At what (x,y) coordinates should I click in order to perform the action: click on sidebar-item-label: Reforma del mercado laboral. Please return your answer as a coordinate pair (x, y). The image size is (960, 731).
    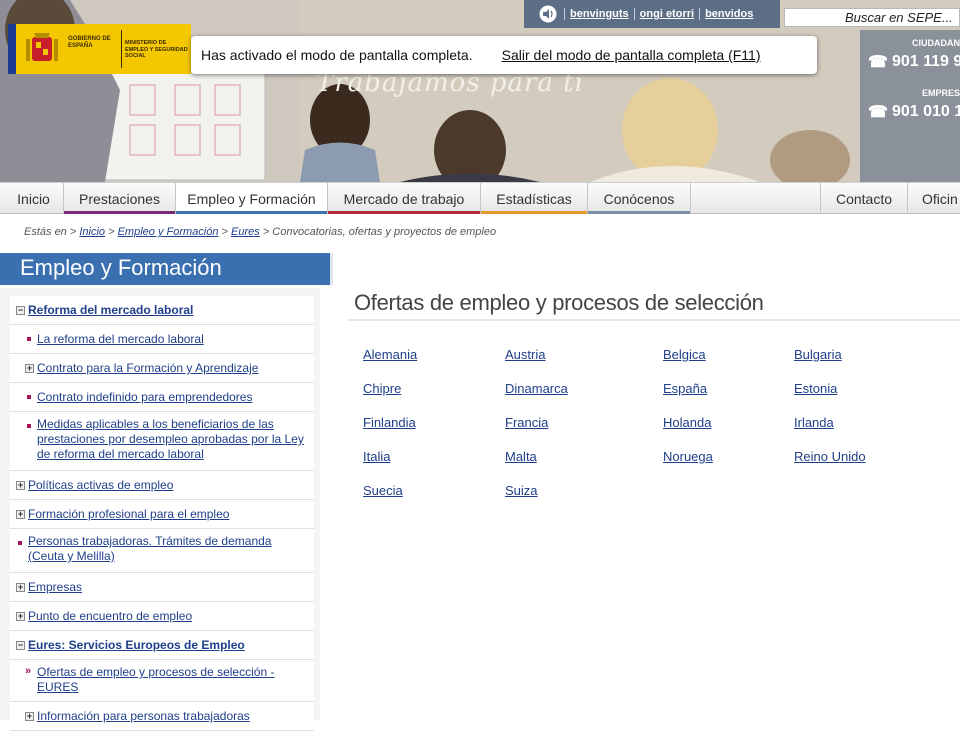
    Looking at the image, I should click on (167, 310).